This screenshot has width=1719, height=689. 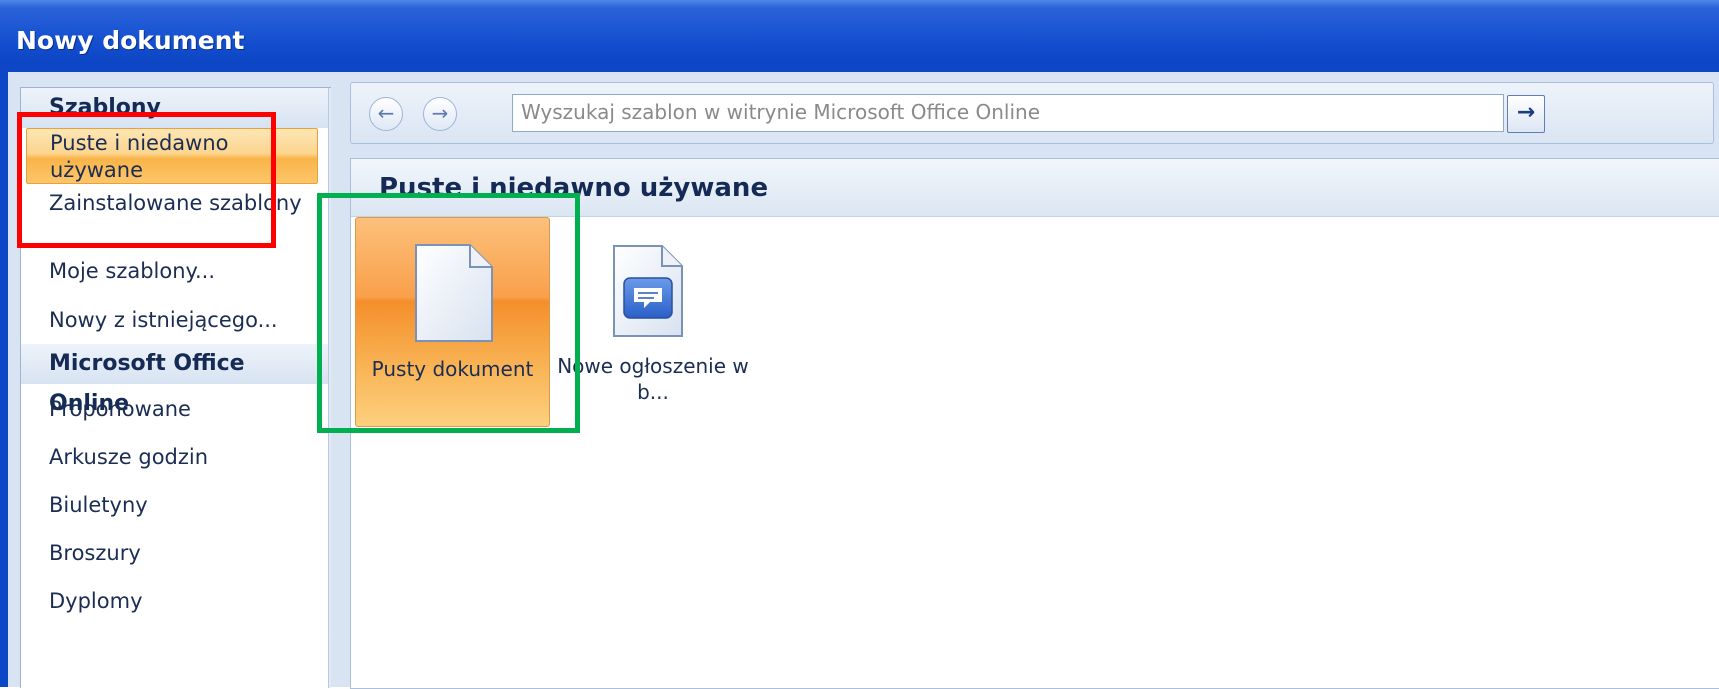 What do you see at coordinates (96, 601) in the screenshot?
I see `sidebar-item-label: Dyplomy` at bounding box center [96, 601].